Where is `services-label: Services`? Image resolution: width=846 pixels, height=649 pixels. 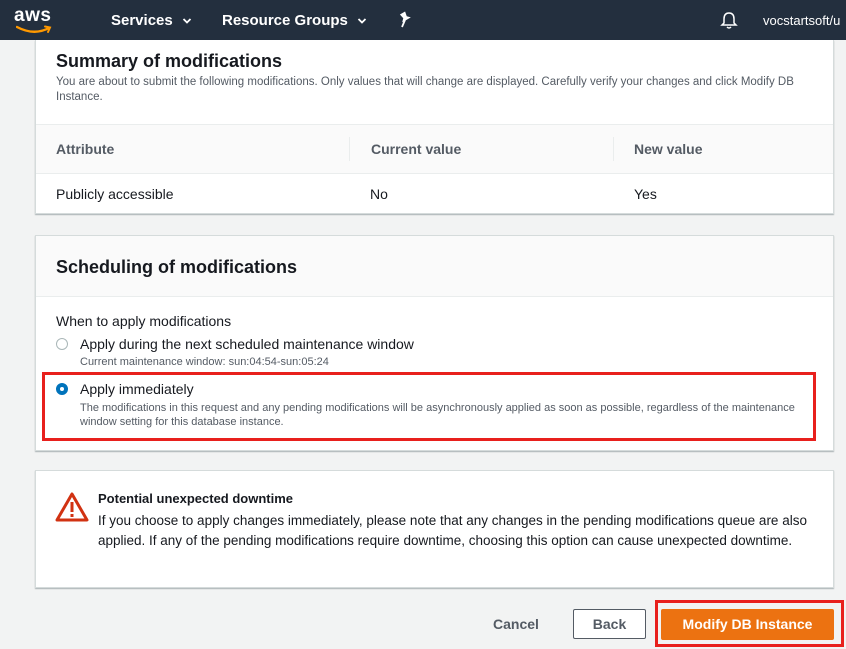
services-label: Services is located at coordinates (142, 20).